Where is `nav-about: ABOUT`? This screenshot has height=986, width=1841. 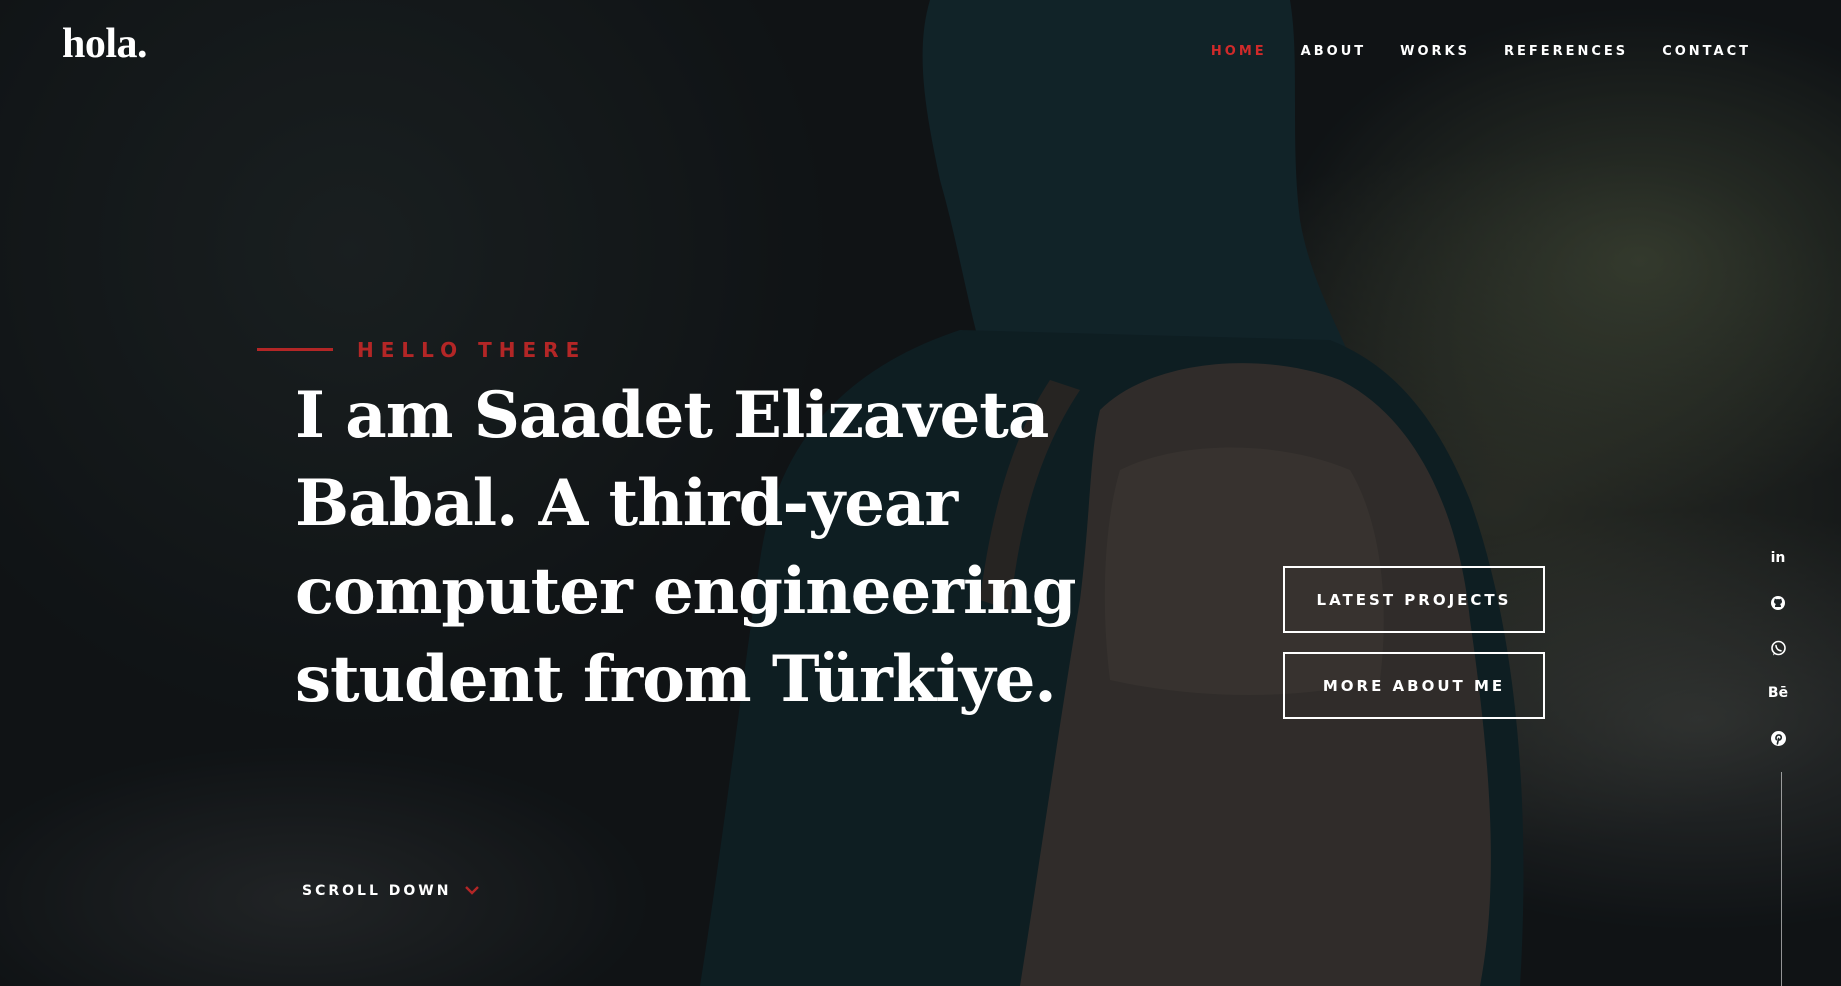 nav-about: ABOUT is located at coordinates (1333, 51).